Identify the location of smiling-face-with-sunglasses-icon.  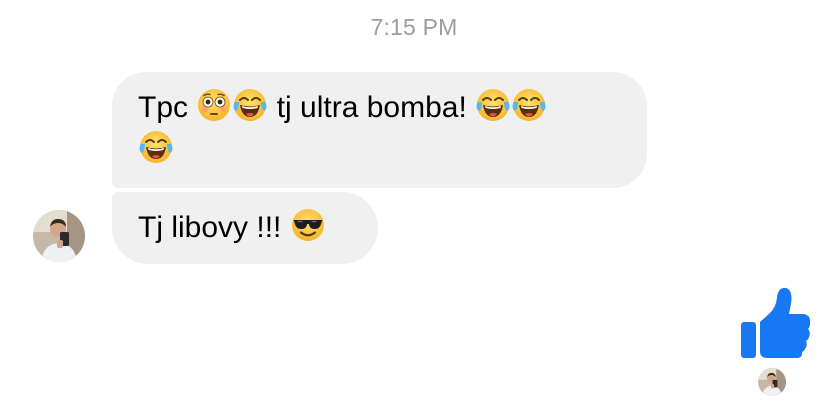
(308, 225).